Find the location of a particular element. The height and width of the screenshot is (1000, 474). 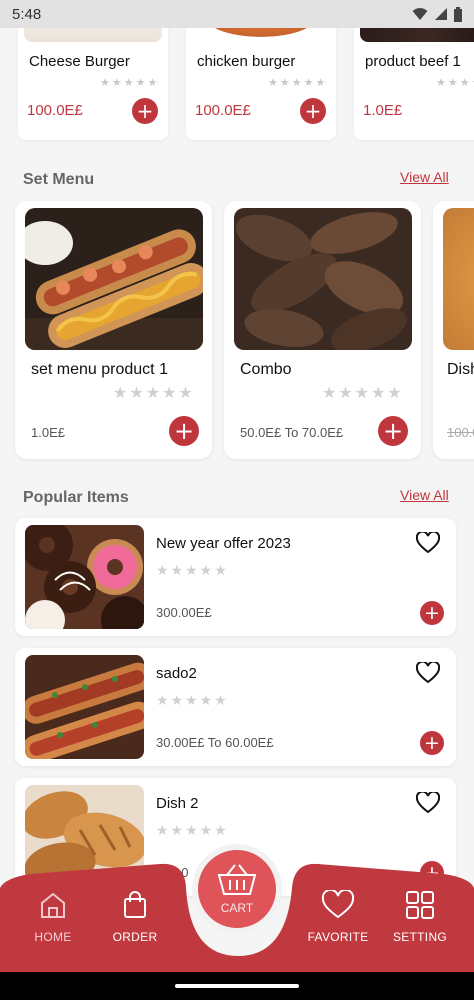

product-price: 30.00E£ To 60.00E£ is located at coordinates (215, 742).